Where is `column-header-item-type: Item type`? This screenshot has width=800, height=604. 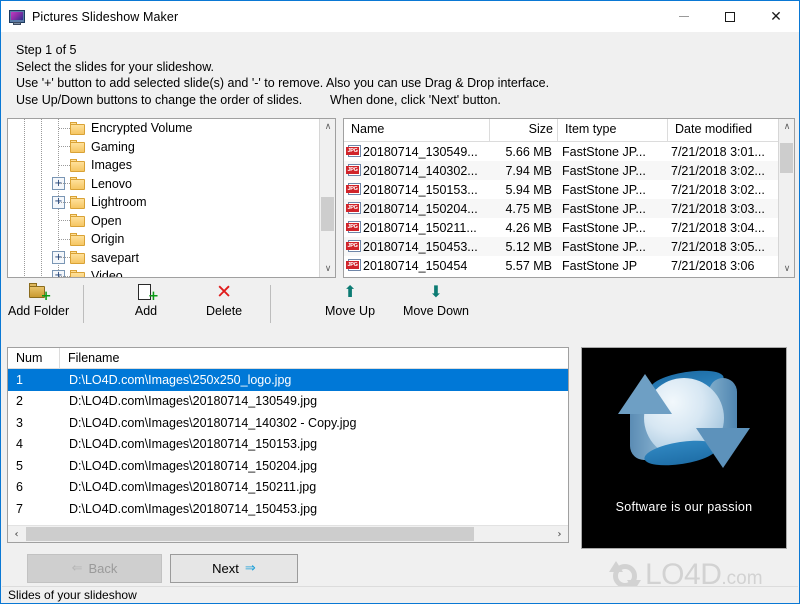
column-header-item-type: Item type is located at coordinates (613, 130).